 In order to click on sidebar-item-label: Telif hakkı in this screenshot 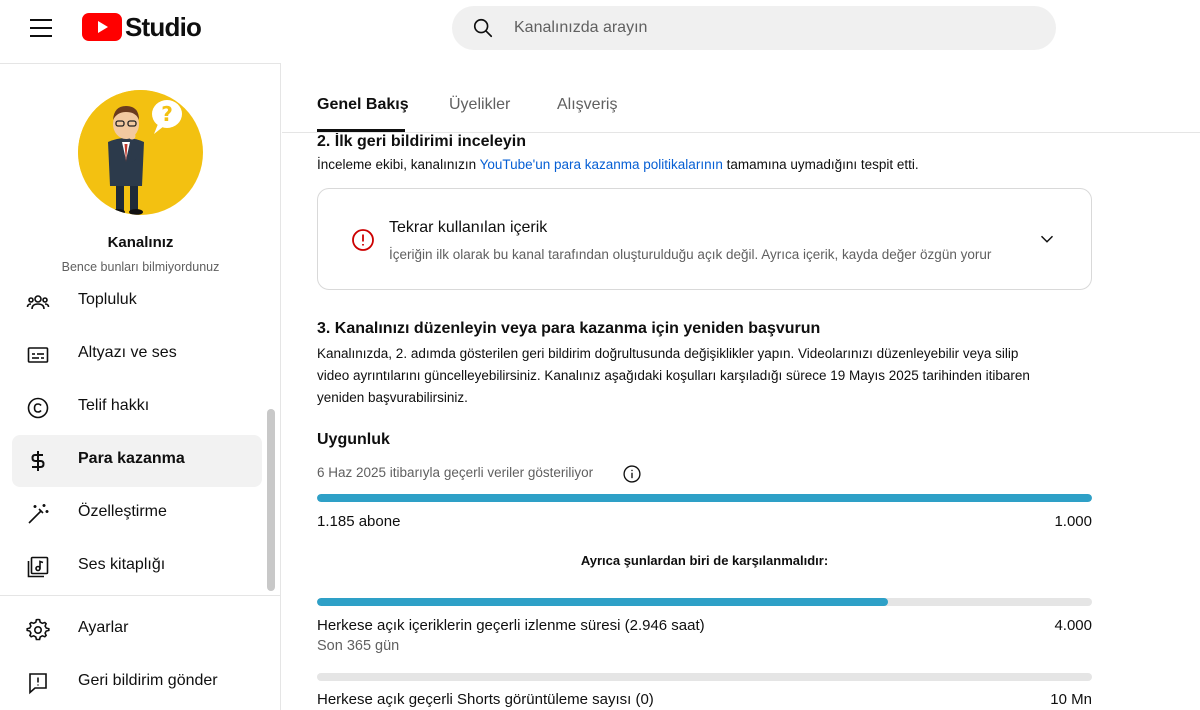, I will do `click(114, 405)`.